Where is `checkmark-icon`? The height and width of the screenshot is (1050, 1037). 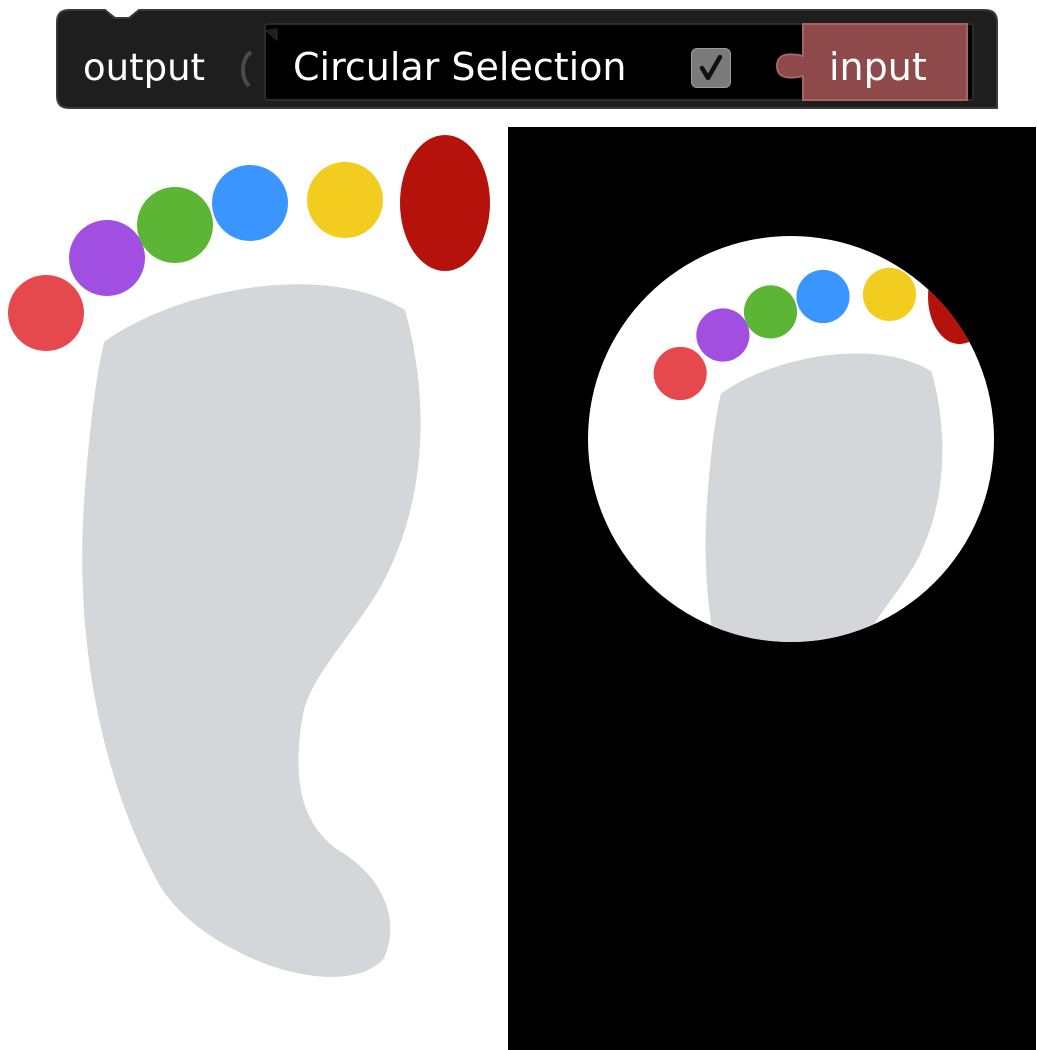
checkmark-icon is located at coordinates (711, 67).